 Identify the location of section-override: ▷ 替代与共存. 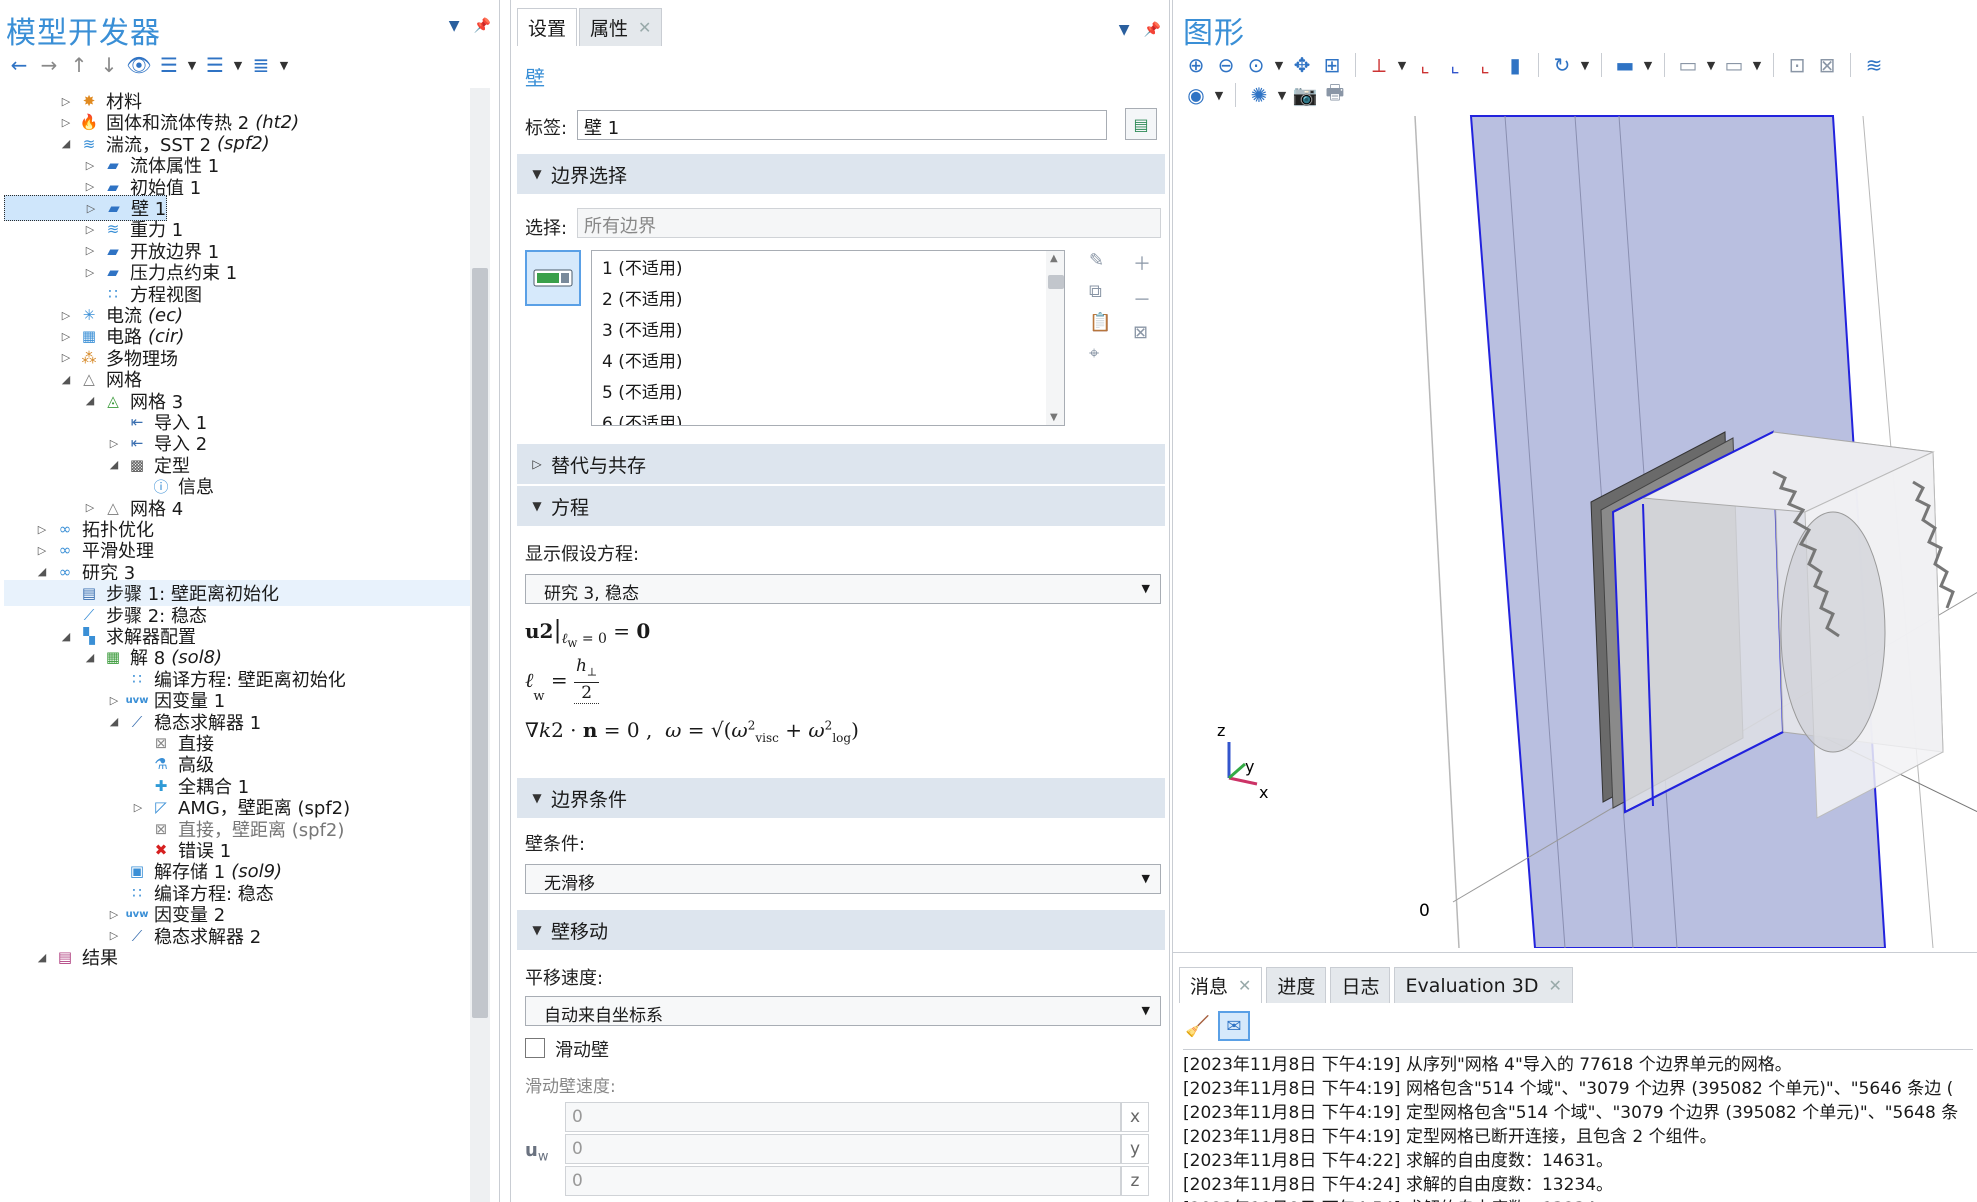
(841, 464).